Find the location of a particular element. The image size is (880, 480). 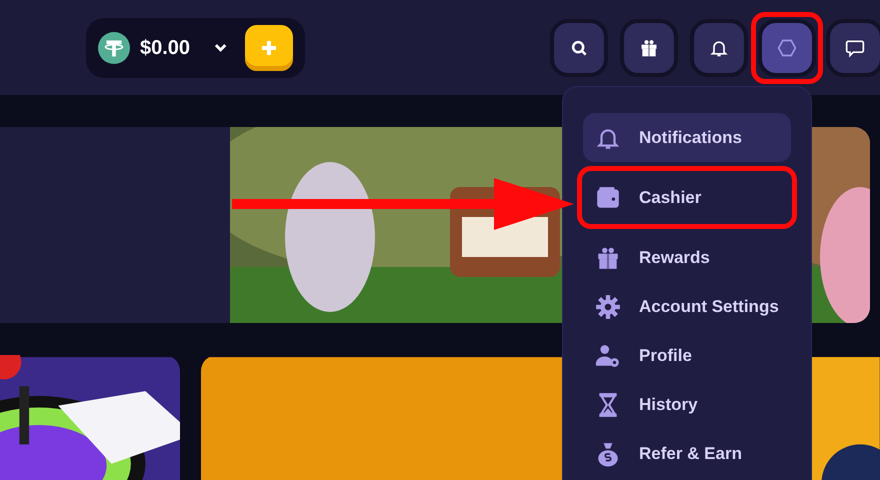

coin-icon is located at coordinates (114, 47).